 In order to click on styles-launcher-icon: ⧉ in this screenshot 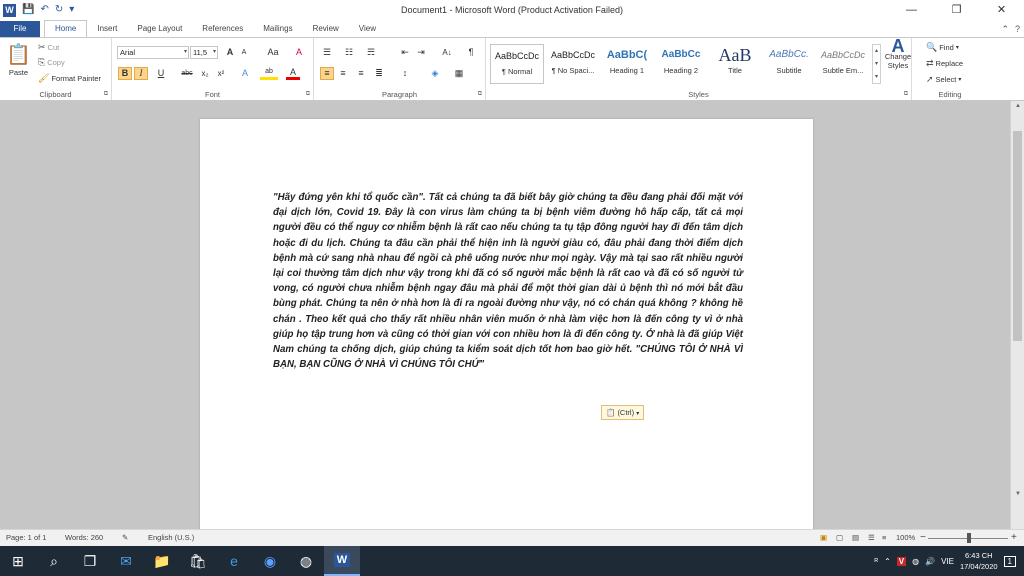, I will do `click(906, 94)`.